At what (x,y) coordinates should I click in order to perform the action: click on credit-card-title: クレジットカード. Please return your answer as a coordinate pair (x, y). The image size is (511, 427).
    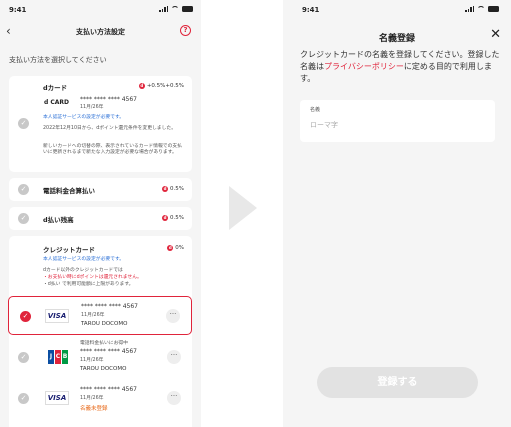
    Looking at the image, I should click on (69, 250).